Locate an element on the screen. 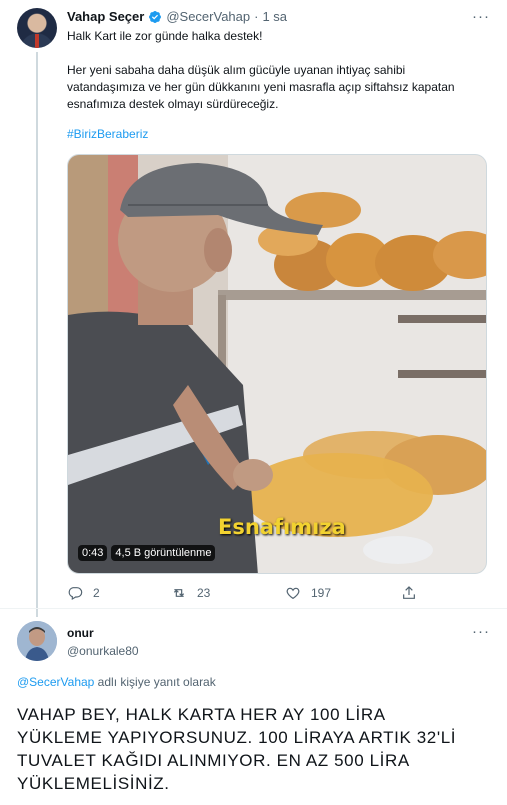 The image size is (507, 805). paragraph-line: esnafımıza destek olmayı sürdüreceğiz. is located at coordinates (173, 104).